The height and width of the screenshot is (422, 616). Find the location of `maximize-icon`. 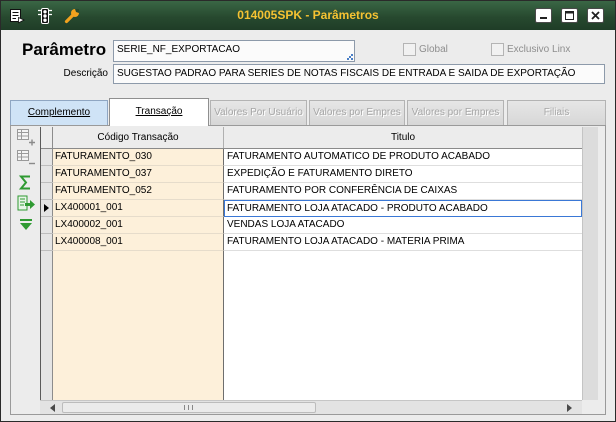

maximize-icon is located at coordinates (569, 15).